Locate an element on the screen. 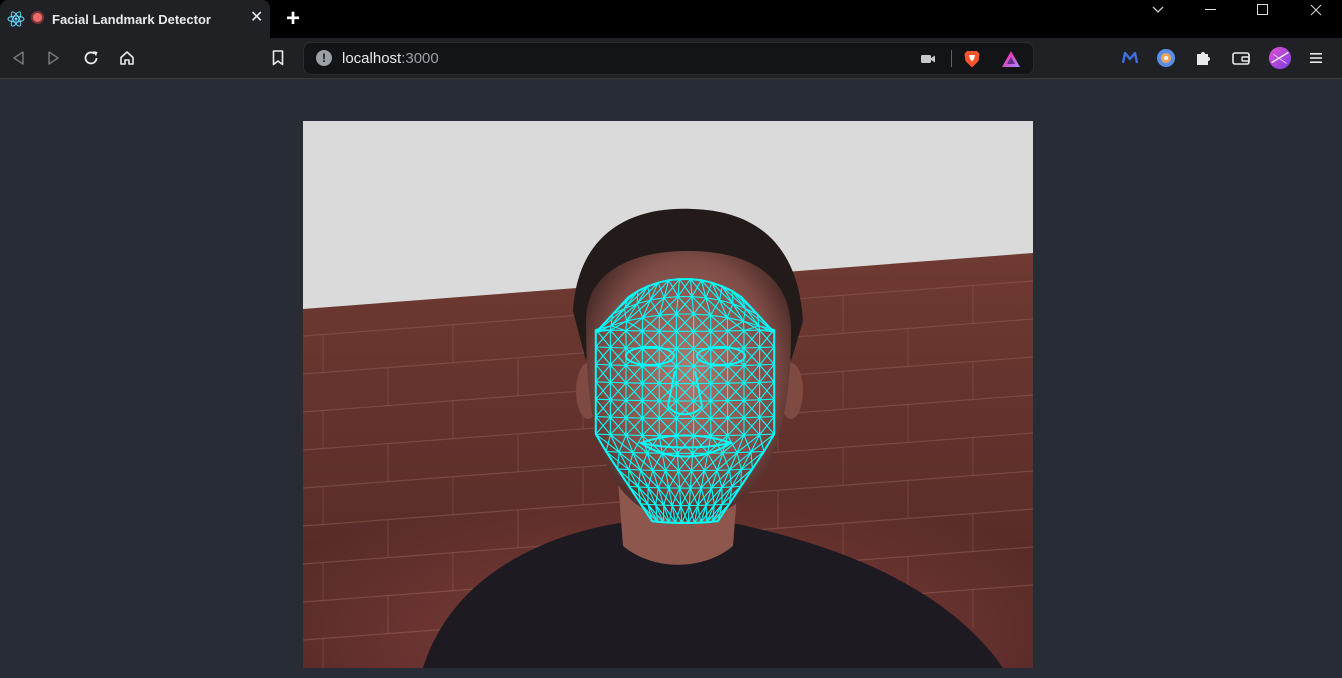  brave-lion-icon is located at coordinates (972, 59).